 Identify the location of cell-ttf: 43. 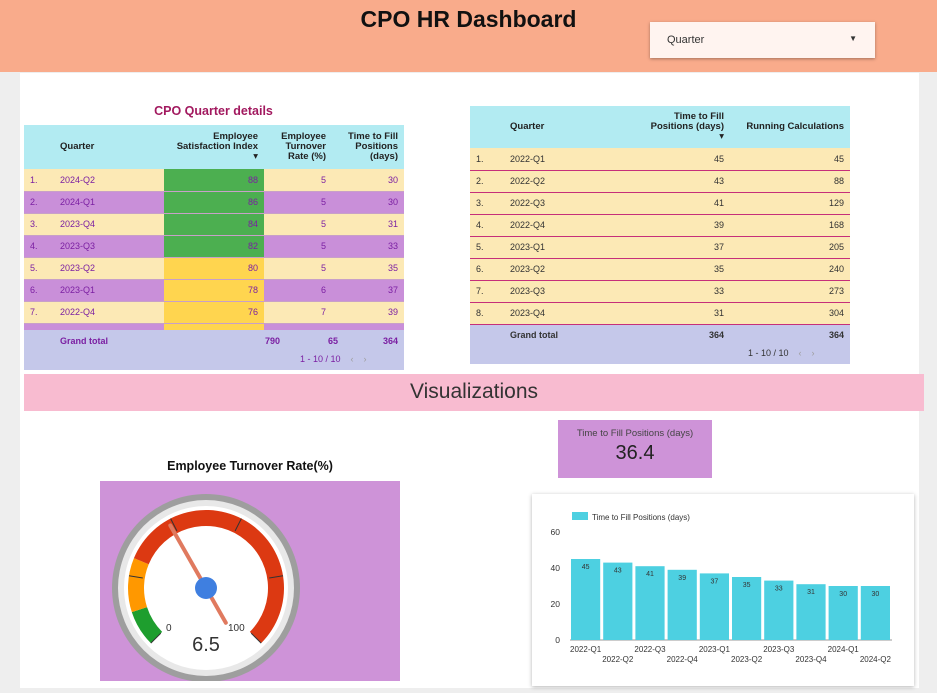
(684, 181).